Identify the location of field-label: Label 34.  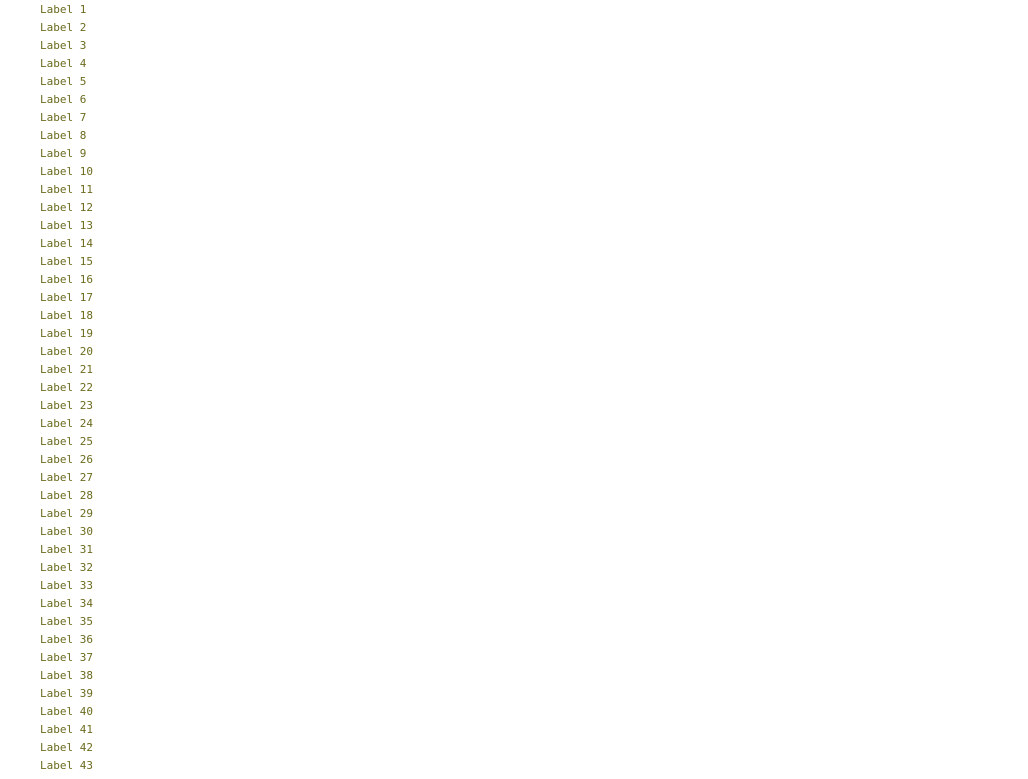
(66, 604).